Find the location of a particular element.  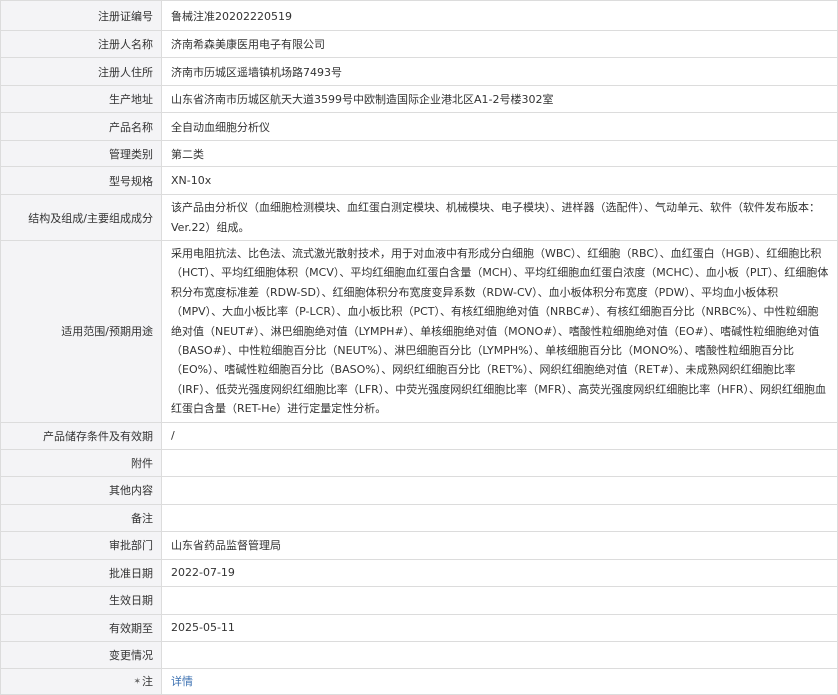

row-label: 其他内容 is located at coordinates (81, 490).